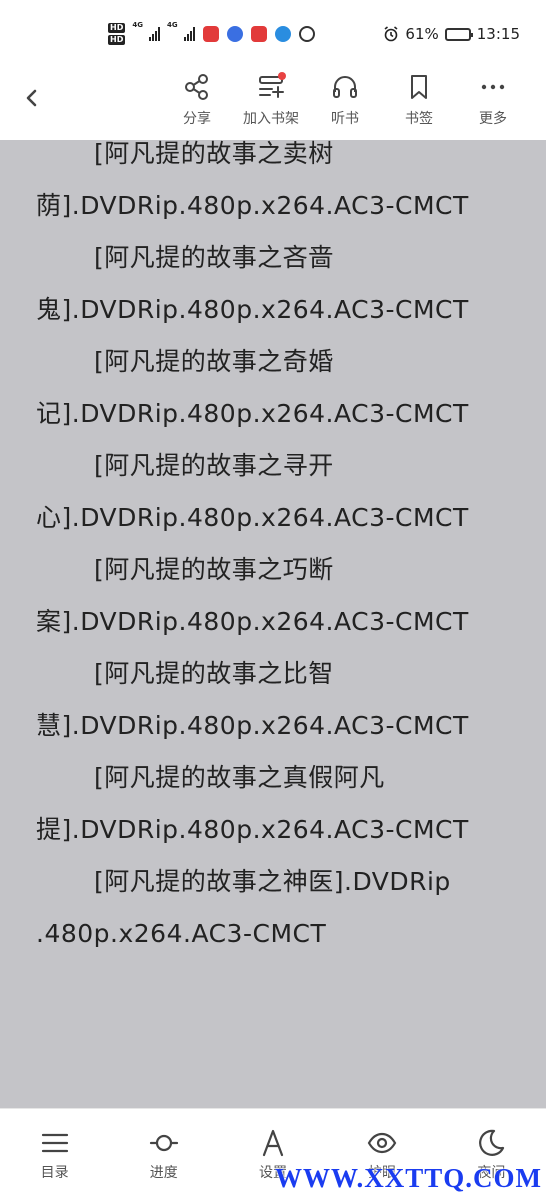 The image size is (546, 1200). What do you see at coordinates (382, 1142) in the screenshot?
I see `eye-icon` at bounding box center [382, 1142].